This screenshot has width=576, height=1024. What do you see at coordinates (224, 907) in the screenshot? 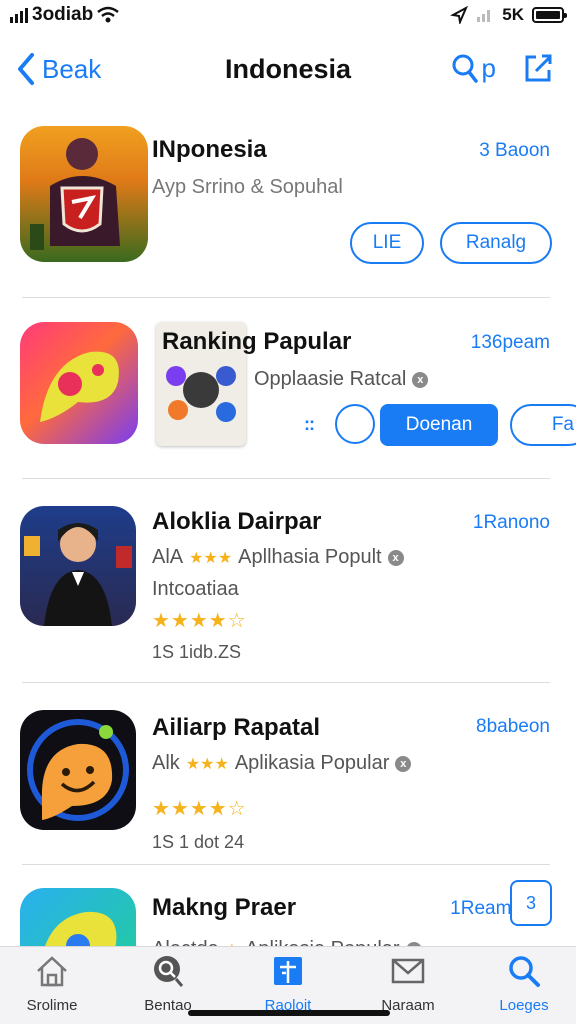
I see `app-name: Makng Praer` at bounding box center [224, 907].